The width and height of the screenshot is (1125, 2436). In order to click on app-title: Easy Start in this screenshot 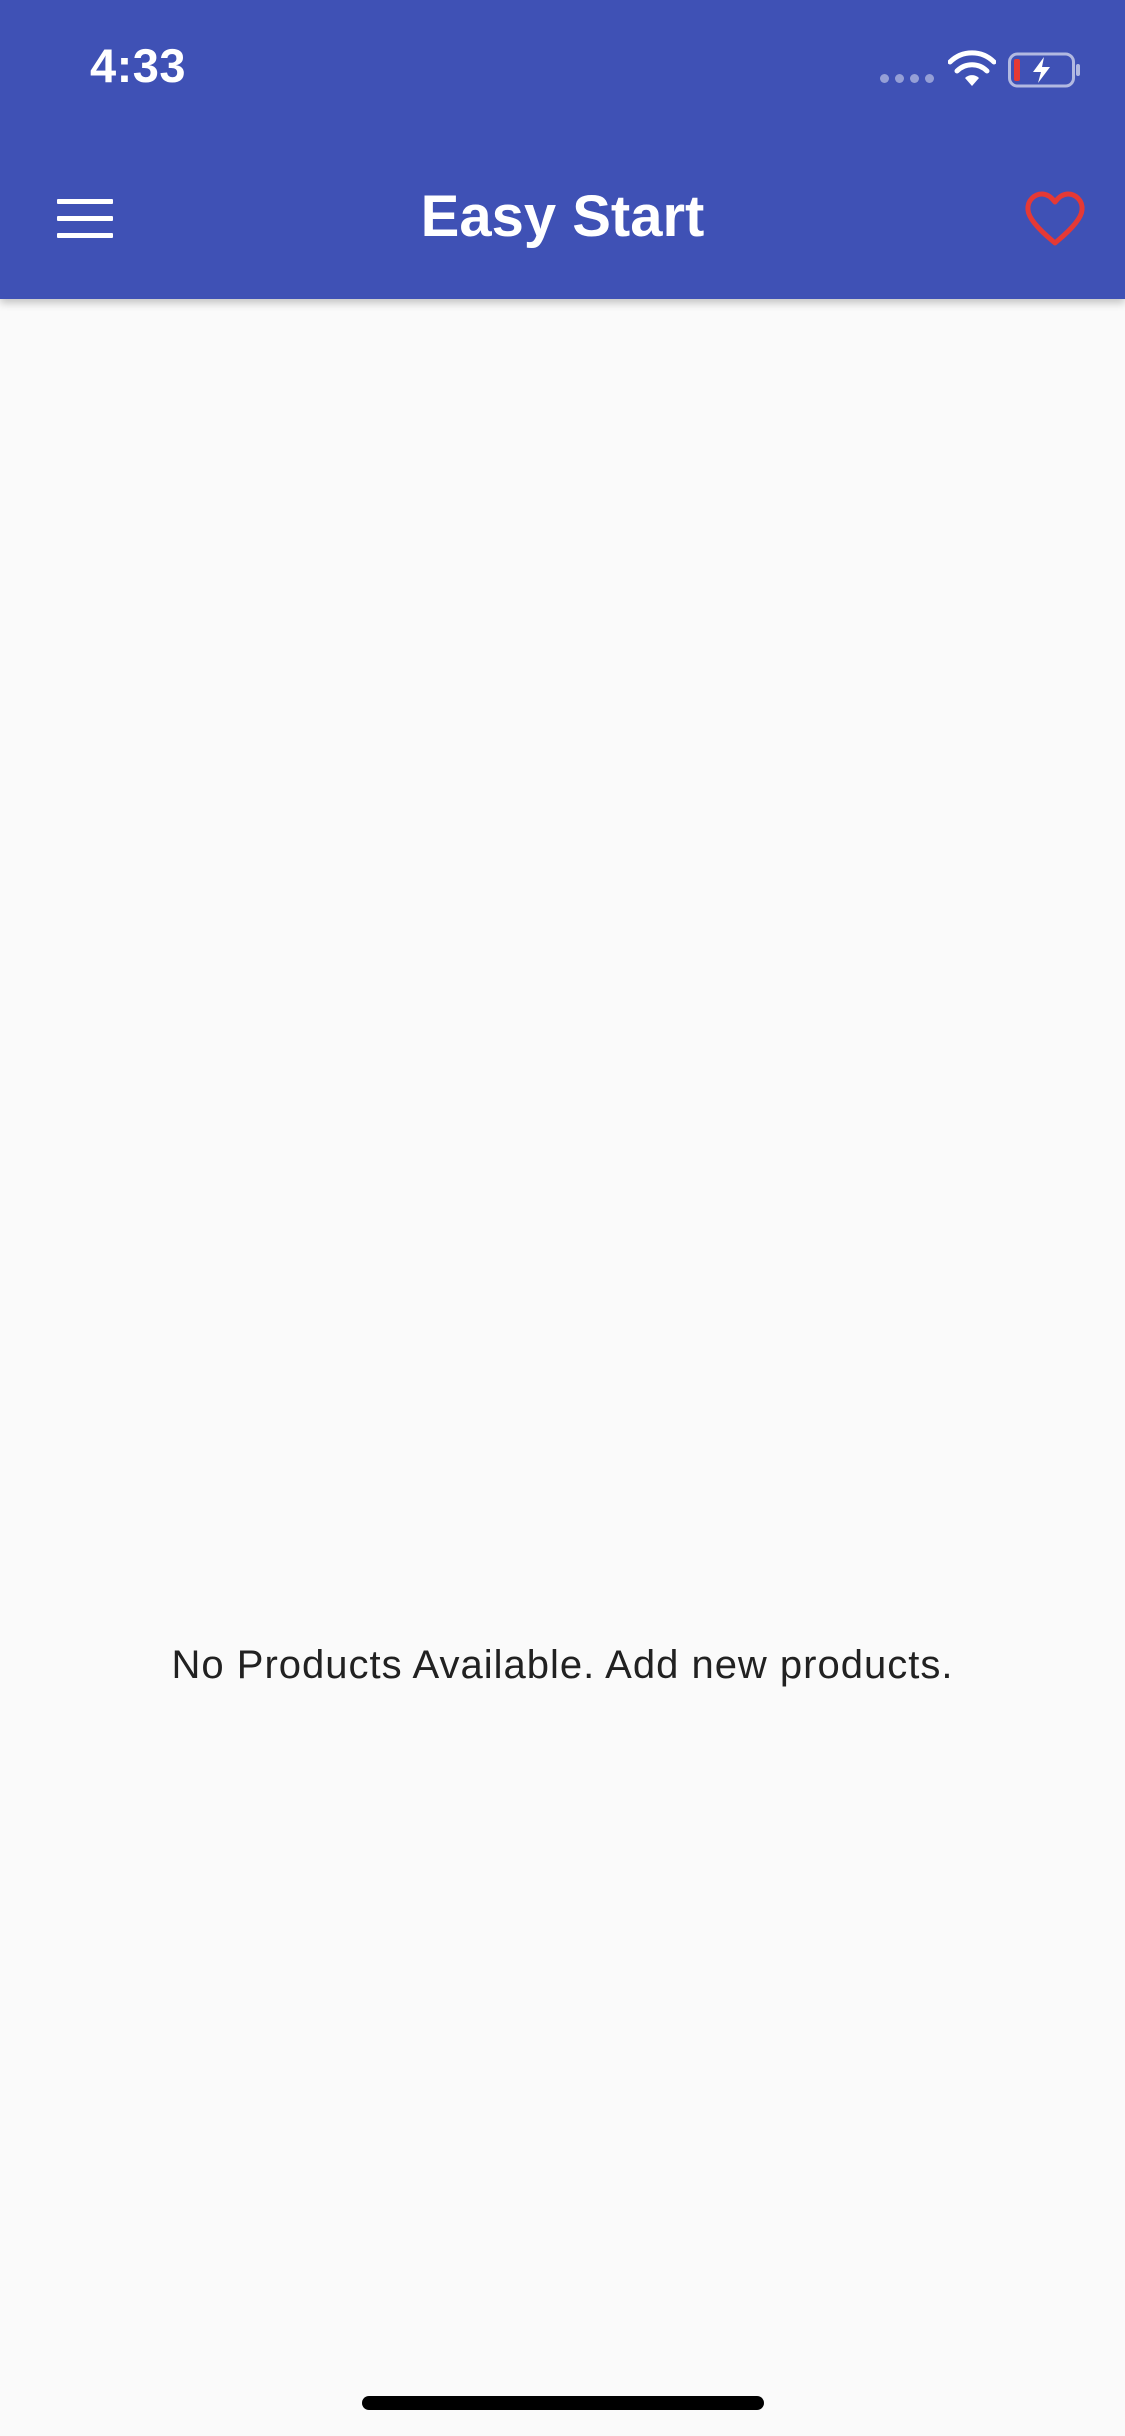, I will do `click(562, 216)`.